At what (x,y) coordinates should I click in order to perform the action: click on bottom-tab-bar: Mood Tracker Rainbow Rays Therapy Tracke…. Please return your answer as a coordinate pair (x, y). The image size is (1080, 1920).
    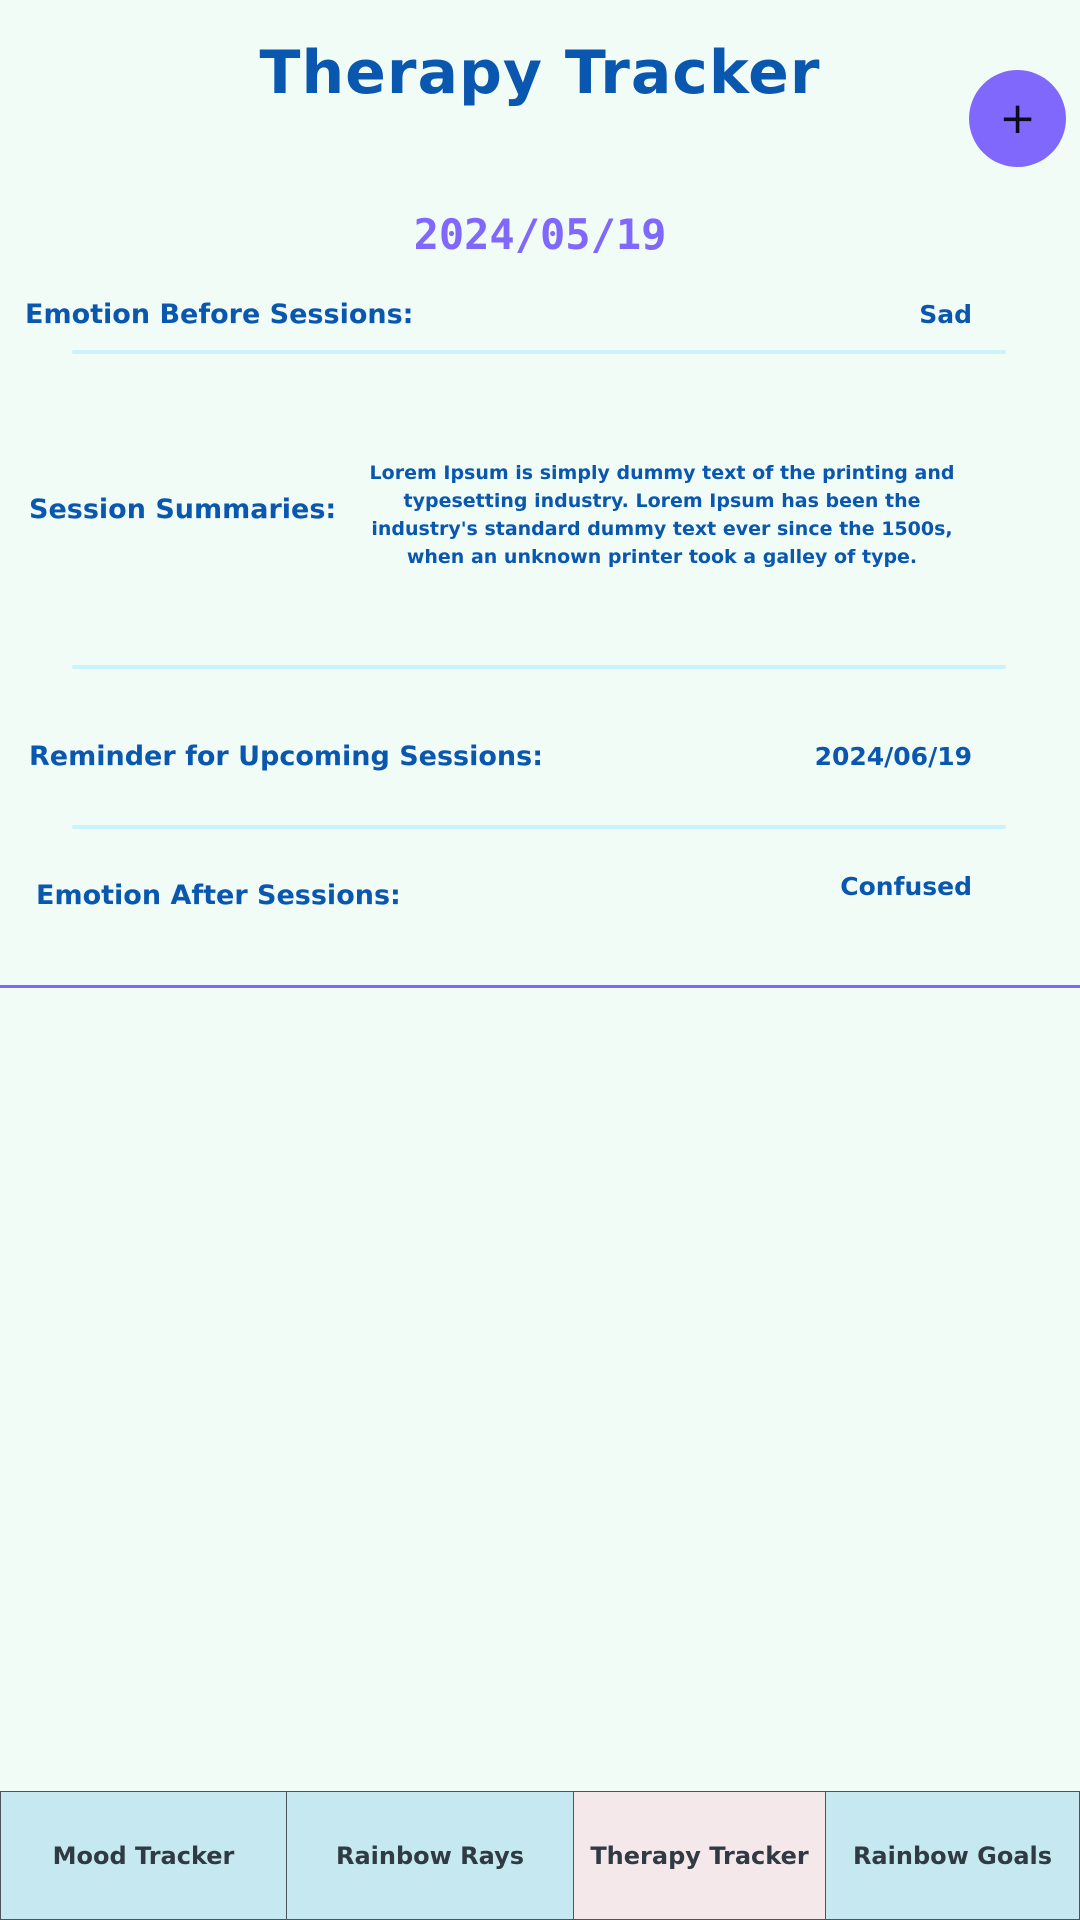
    Looking at the image, I should click on (540, 1855).